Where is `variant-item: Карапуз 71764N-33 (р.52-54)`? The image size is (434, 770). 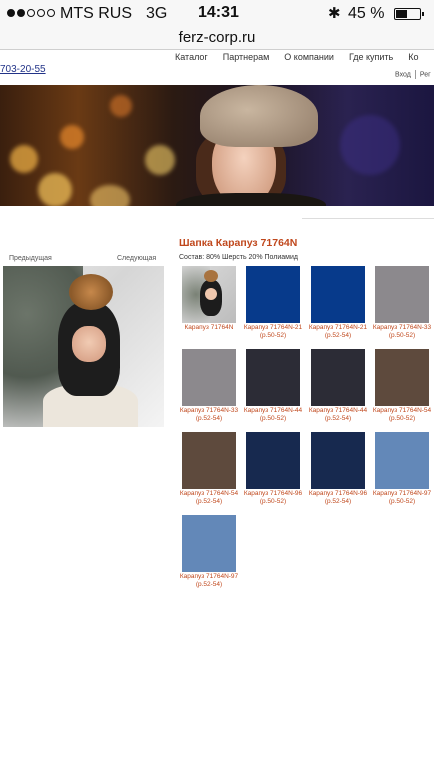
variant-item: Карапуз 71764N-33 (р.52-54) is located at coordinates (209, 386).